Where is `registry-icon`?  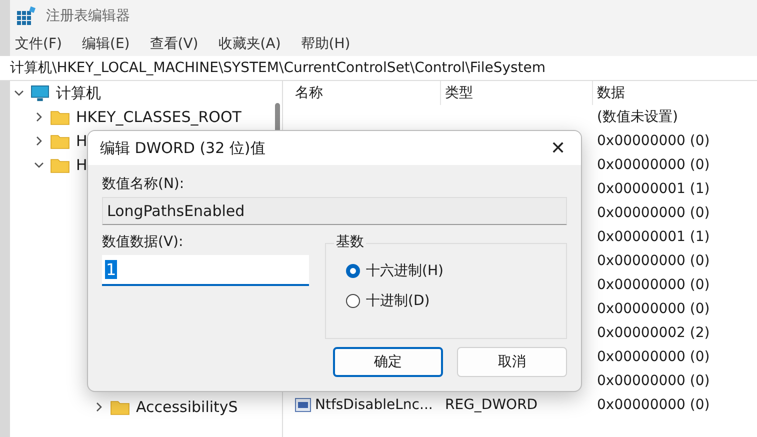
registry-icon is located at coordinates (26, 16).